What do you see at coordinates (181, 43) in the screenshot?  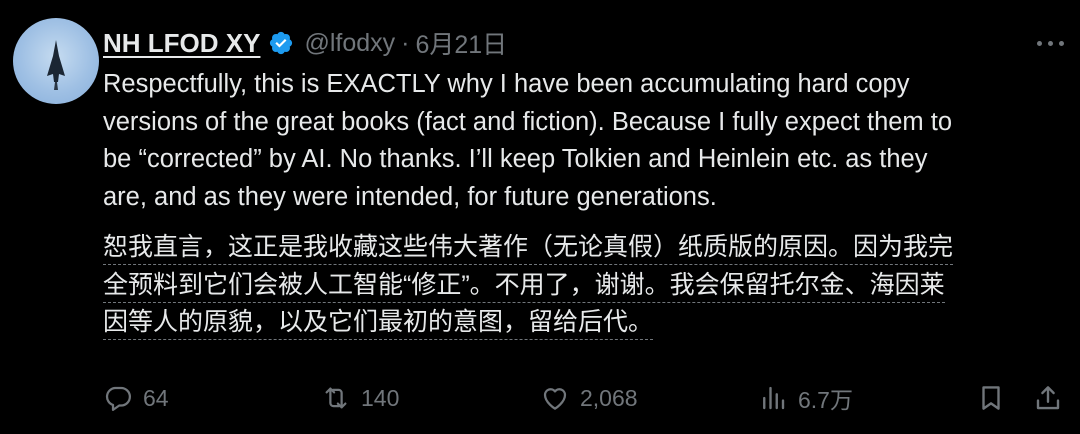 I see `author-name: NH LFOD XY` at bounding box center [181, 43].